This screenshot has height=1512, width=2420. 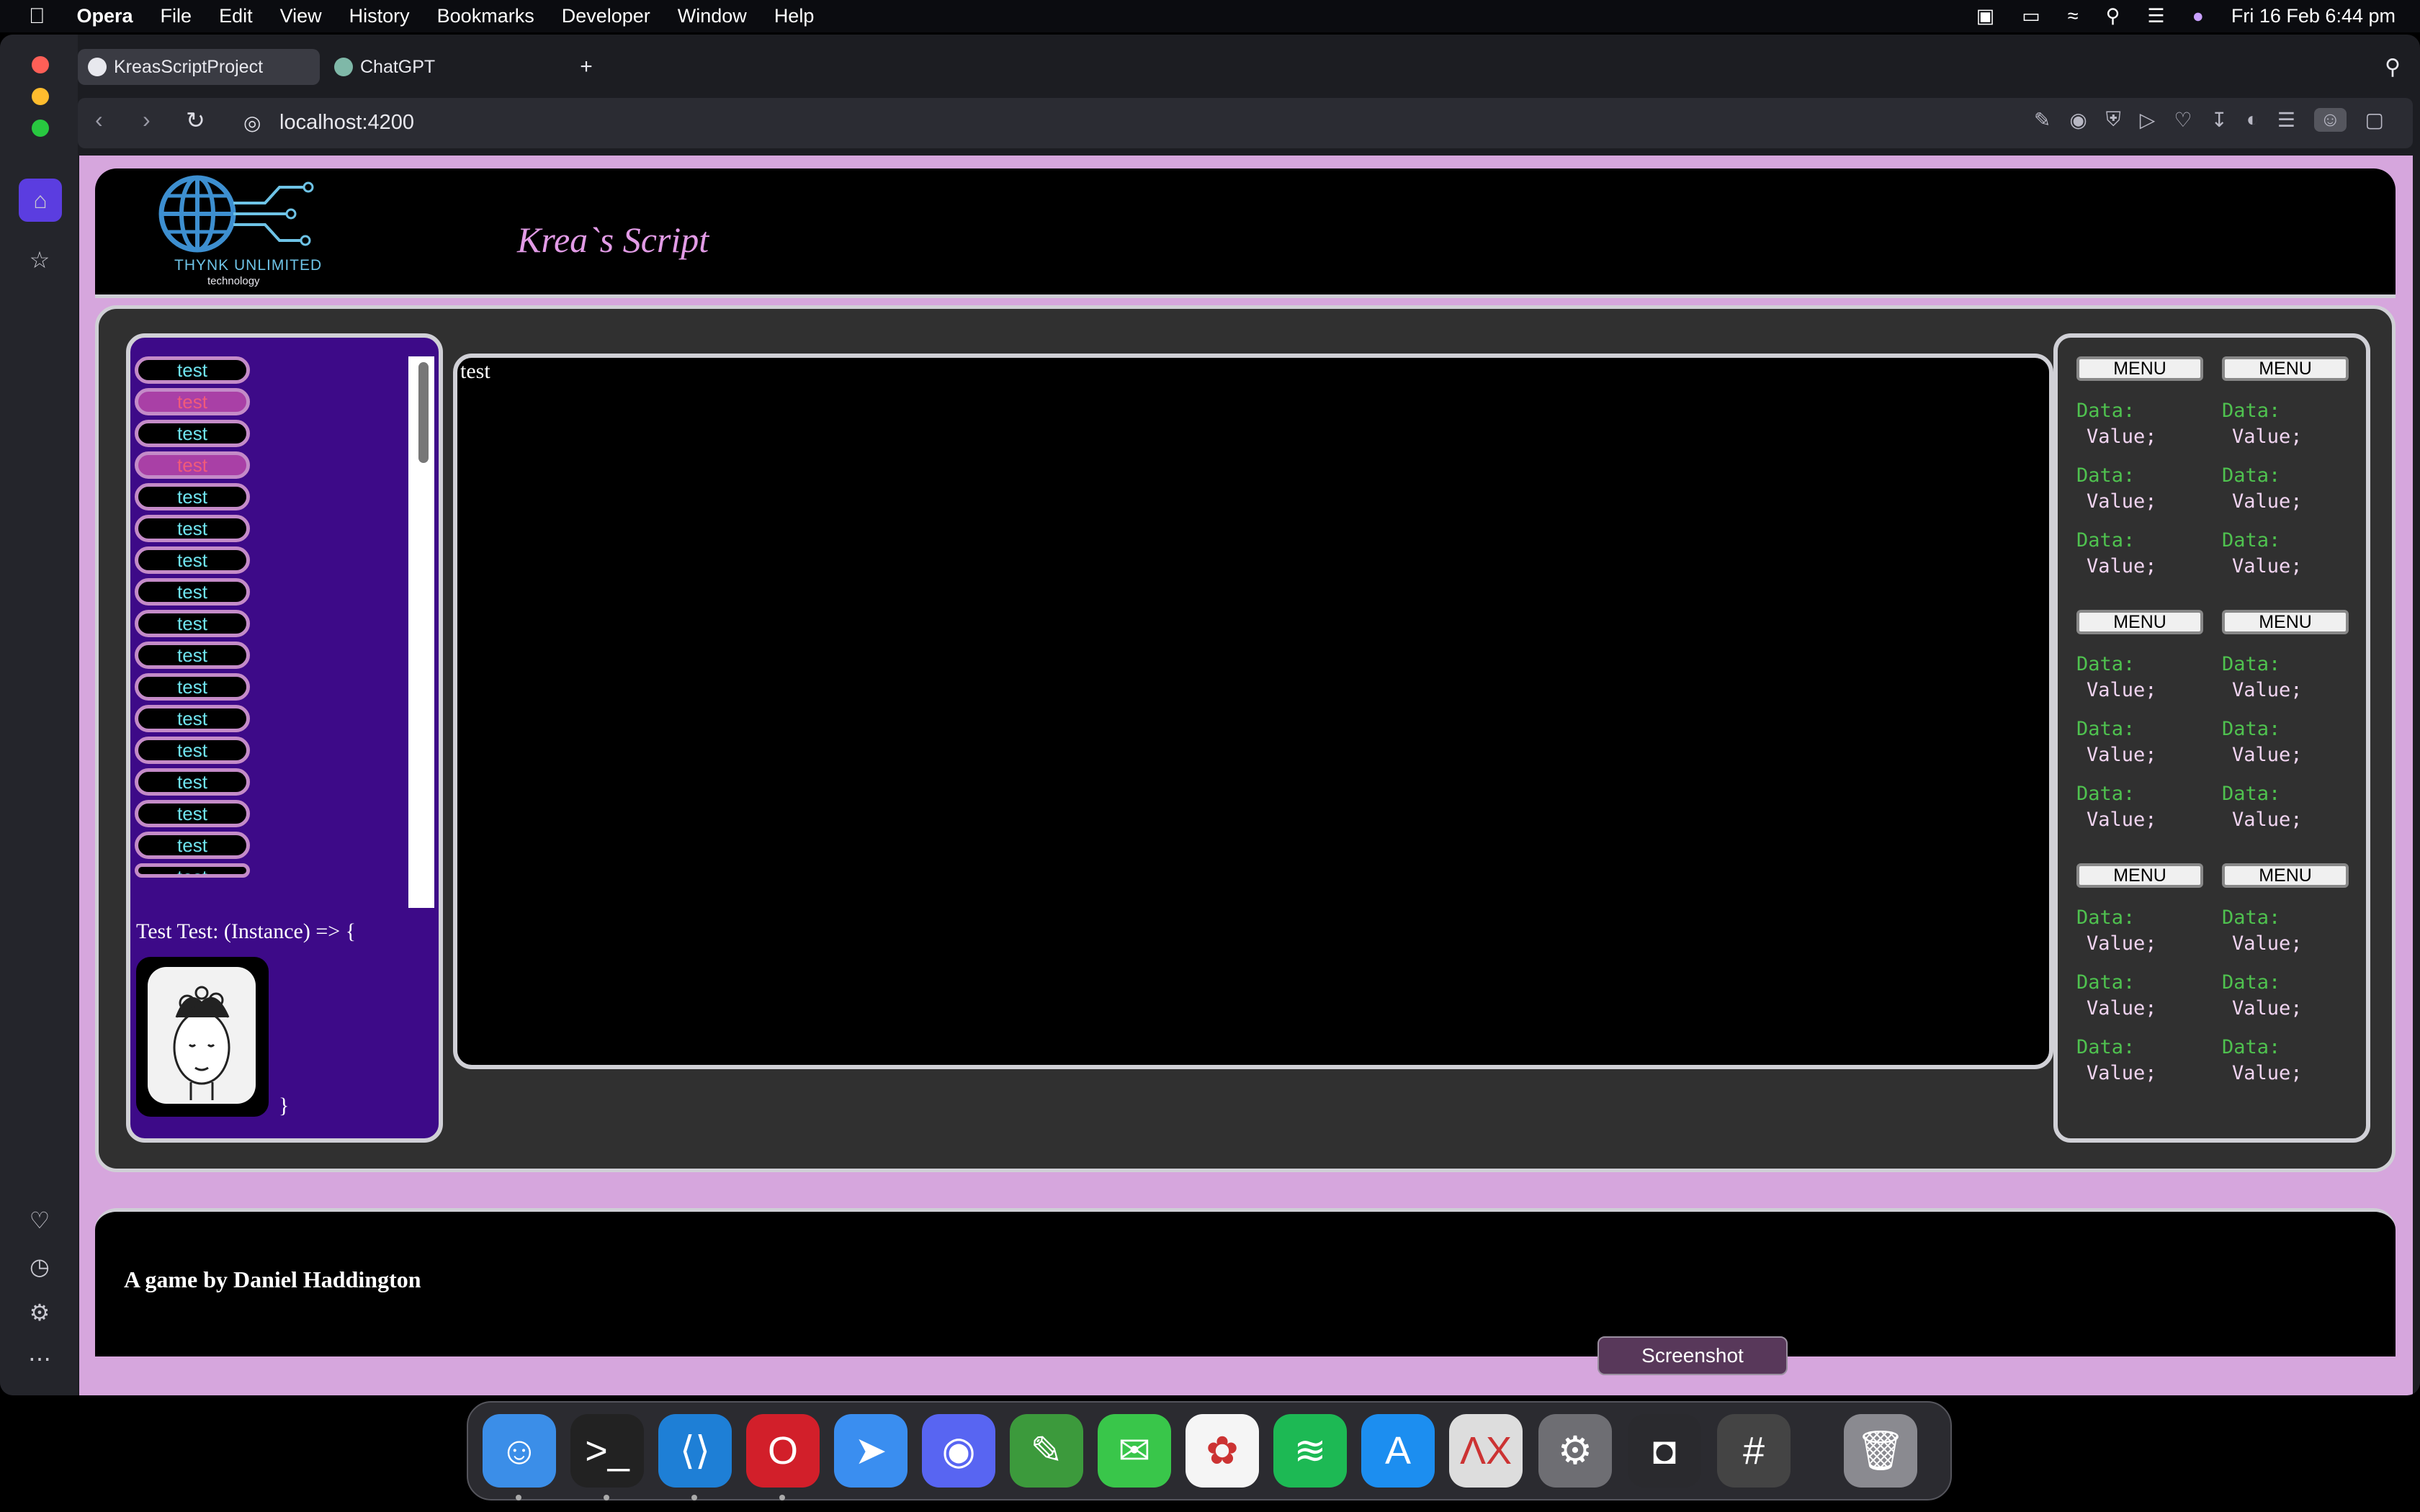 What do you see at coordinates (2392, 67) in the screenshot?
I see `tab-search-icon: ⚲` at bounding box center [2392, 67].